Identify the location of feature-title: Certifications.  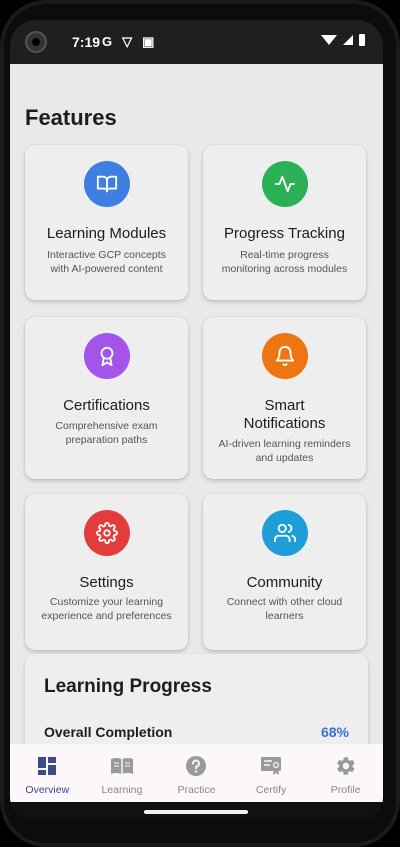
(106, 405).